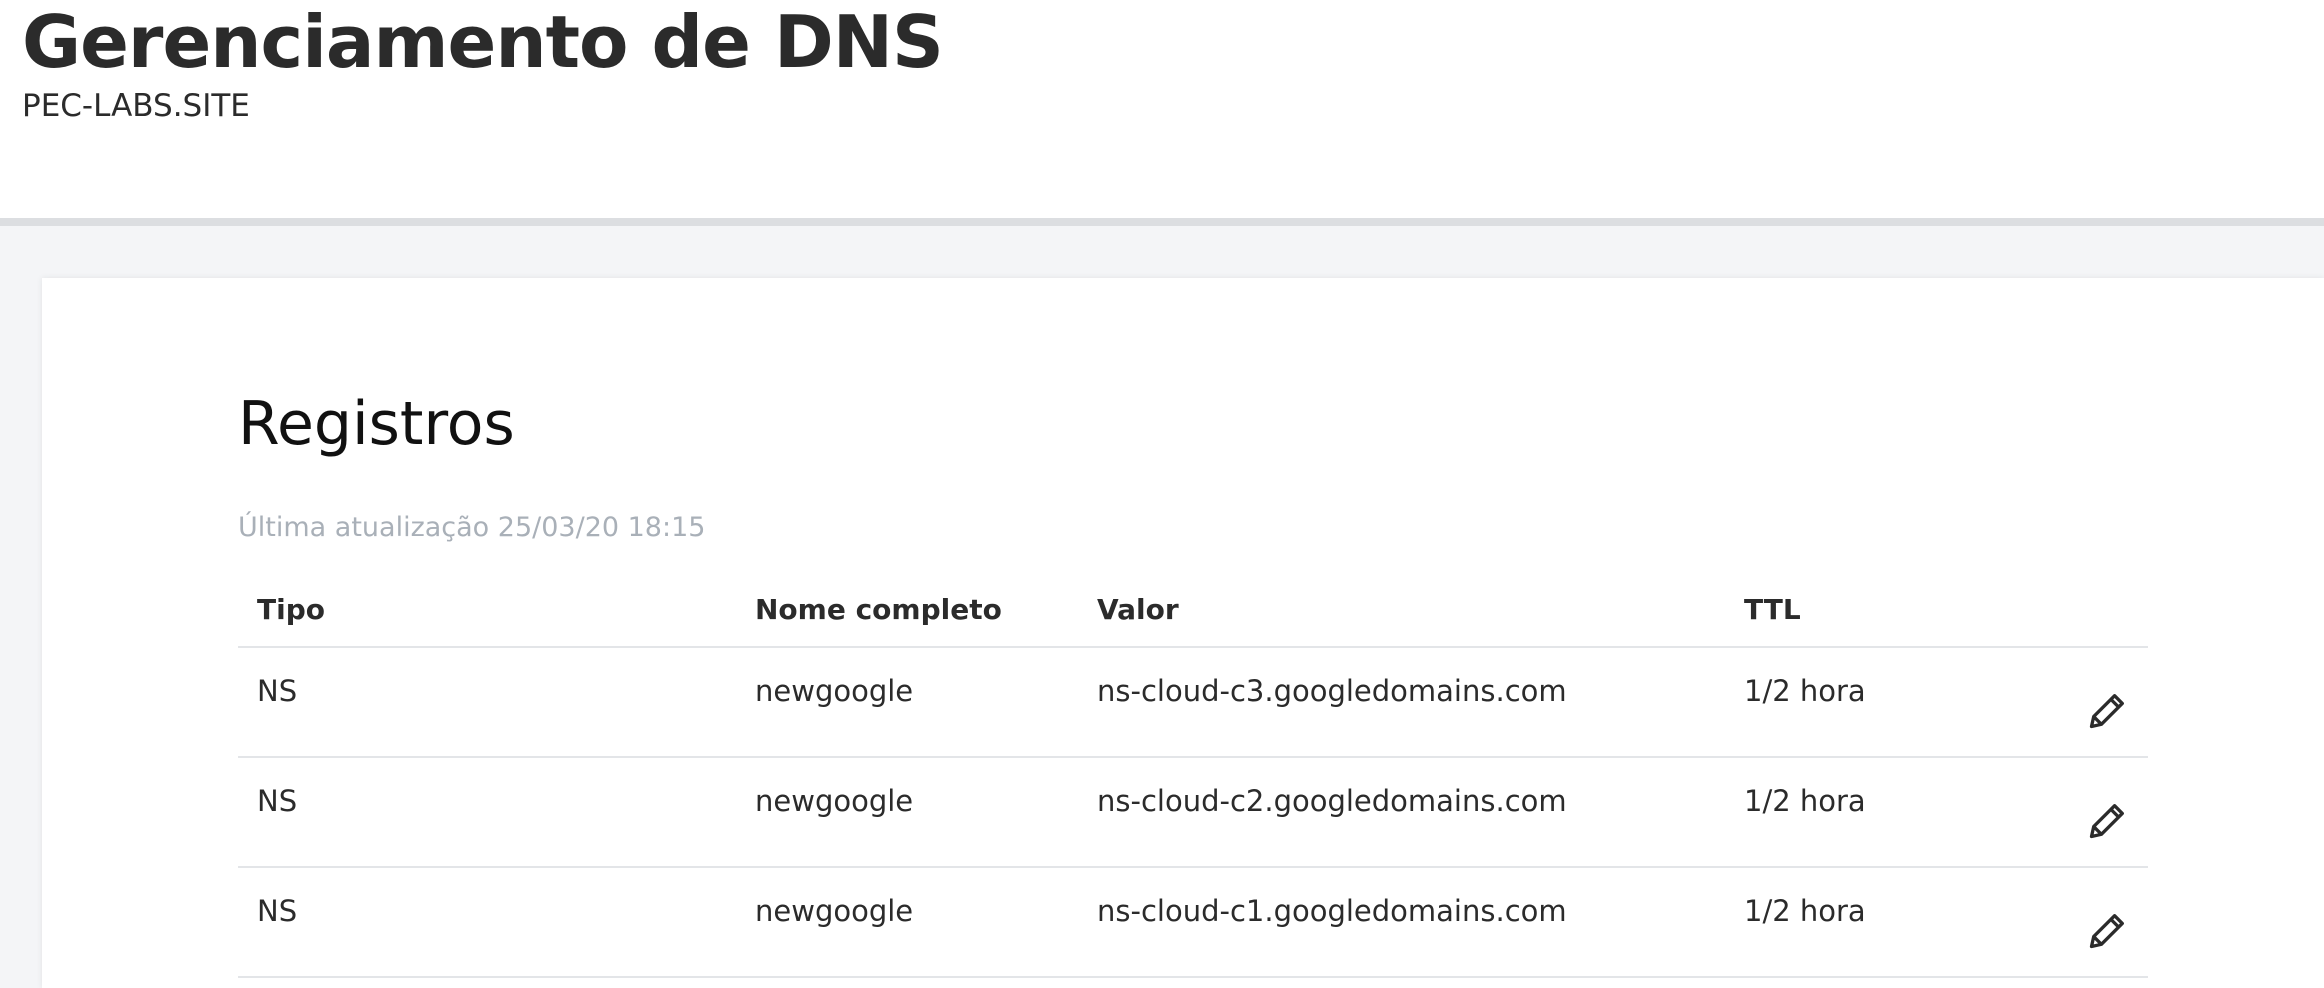  I want to click on column-header-valor: Valor, so click(1138, 609).